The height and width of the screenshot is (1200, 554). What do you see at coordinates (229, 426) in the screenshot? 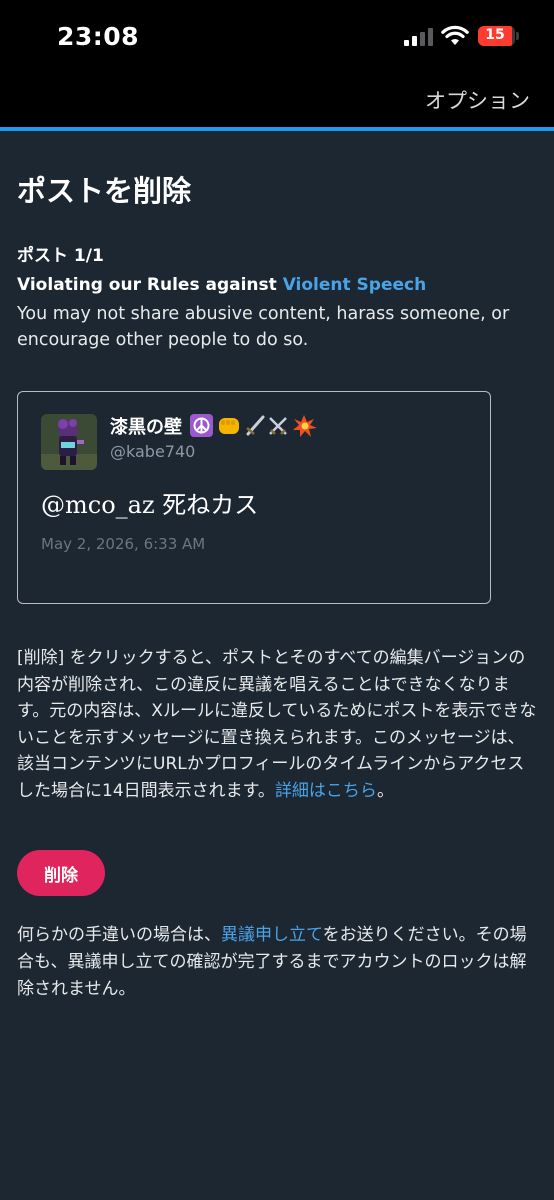
I see `fist-icon` at bounding box center [229, 426].